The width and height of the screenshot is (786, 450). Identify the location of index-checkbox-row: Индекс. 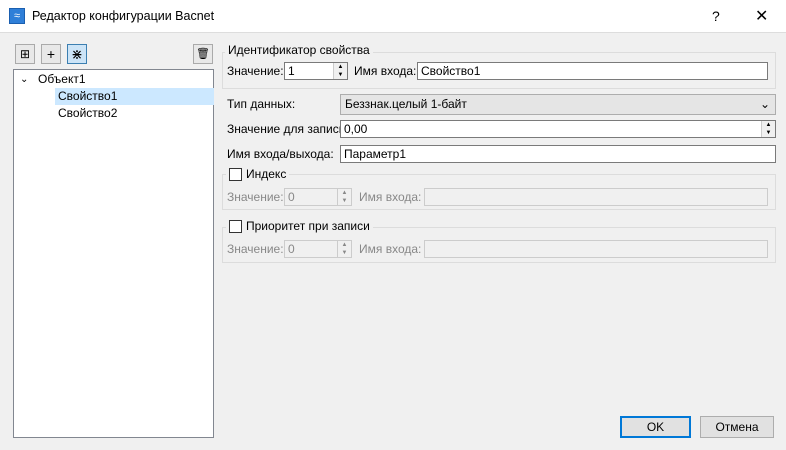
(258, 174).